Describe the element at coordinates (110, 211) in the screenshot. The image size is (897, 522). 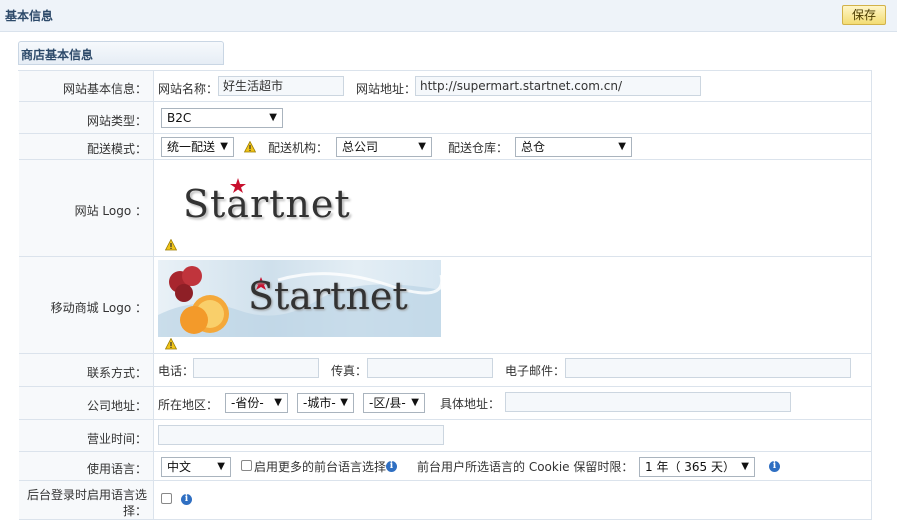
I see `site-logo-label: 网站 Logo ：` at that location.